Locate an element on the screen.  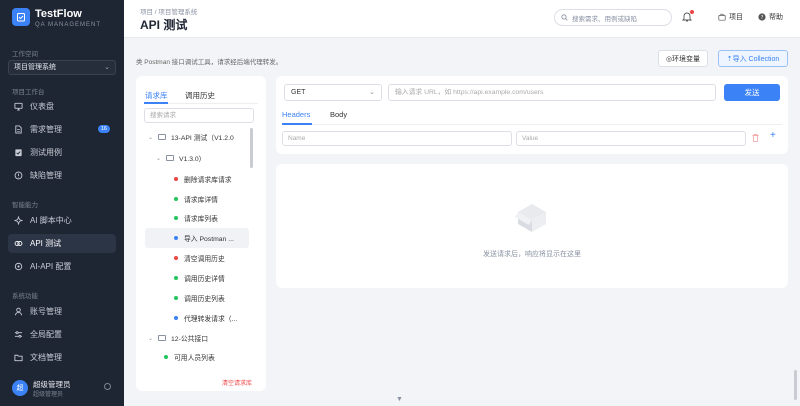
sidebar-item-testcases: 测试用例 is located at coordinates (62, 152).